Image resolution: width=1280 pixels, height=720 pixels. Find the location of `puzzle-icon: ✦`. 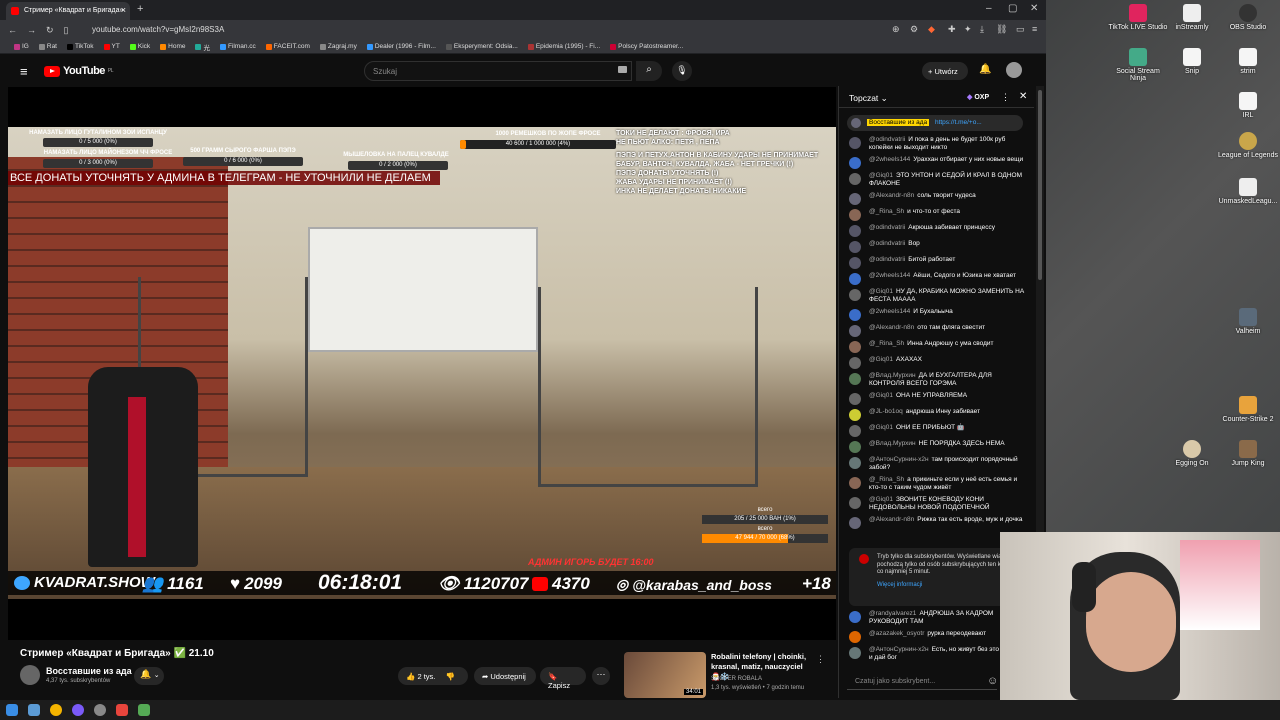

puzzle-icon: ✦ is located at coordinates (968, 29).